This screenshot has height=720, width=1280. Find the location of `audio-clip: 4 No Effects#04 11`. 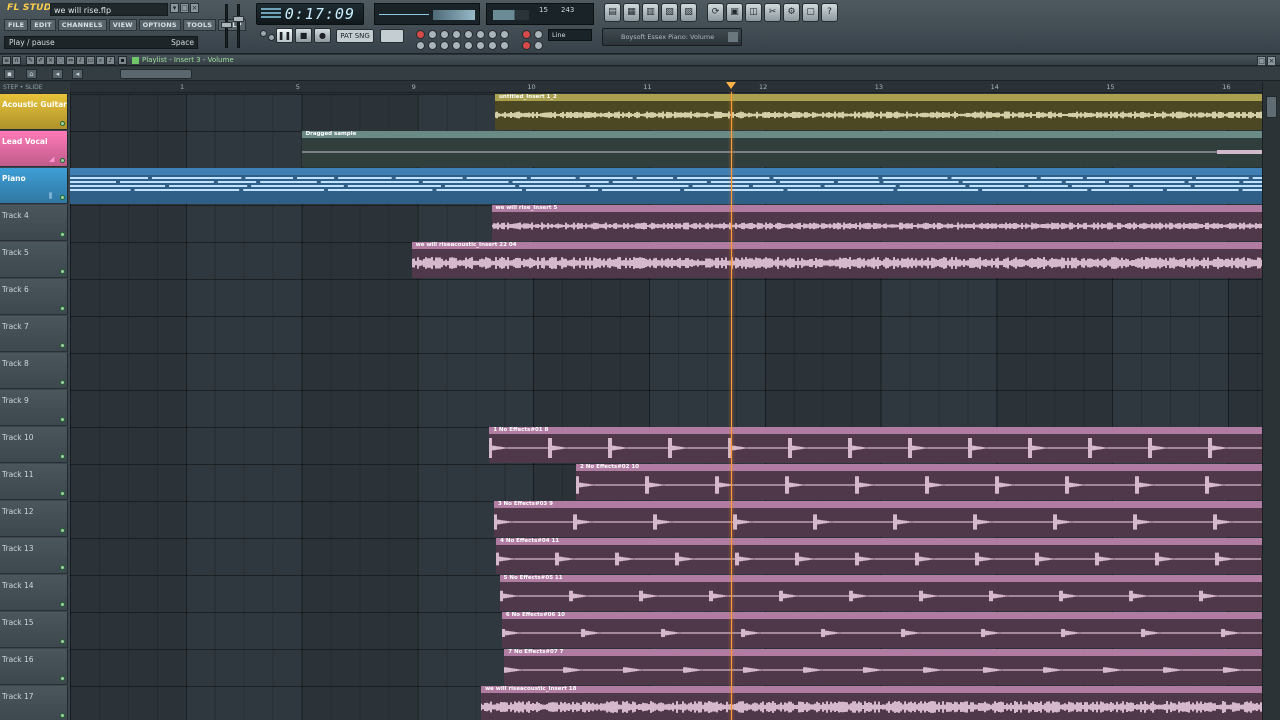

audio-clip: 4 No Effects#04 11 is located at coordinates (879, 556).